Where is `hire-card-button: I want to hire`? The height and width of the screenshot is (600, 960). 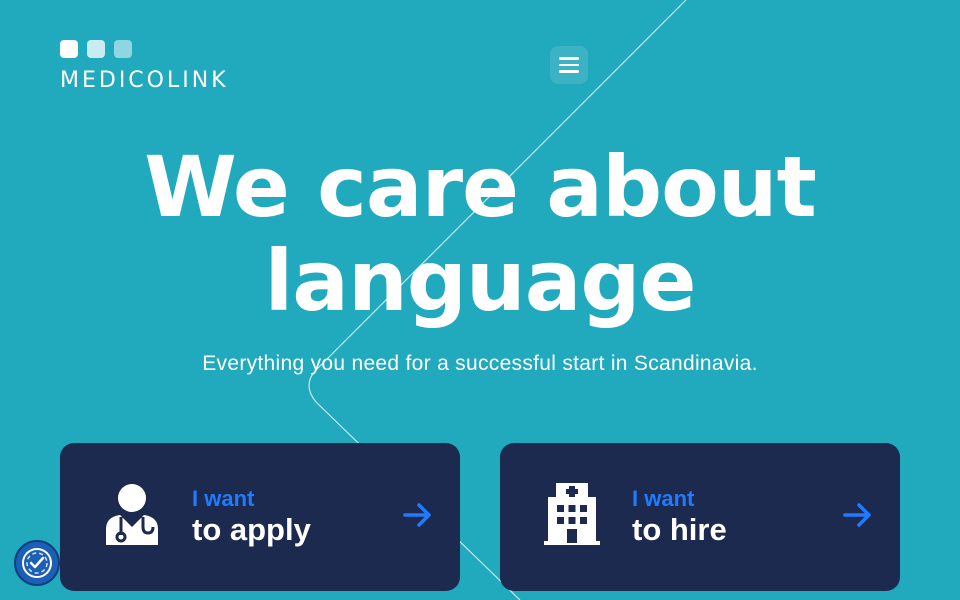 hire-card-button: I want to hire is located at coordinates (700, 517).